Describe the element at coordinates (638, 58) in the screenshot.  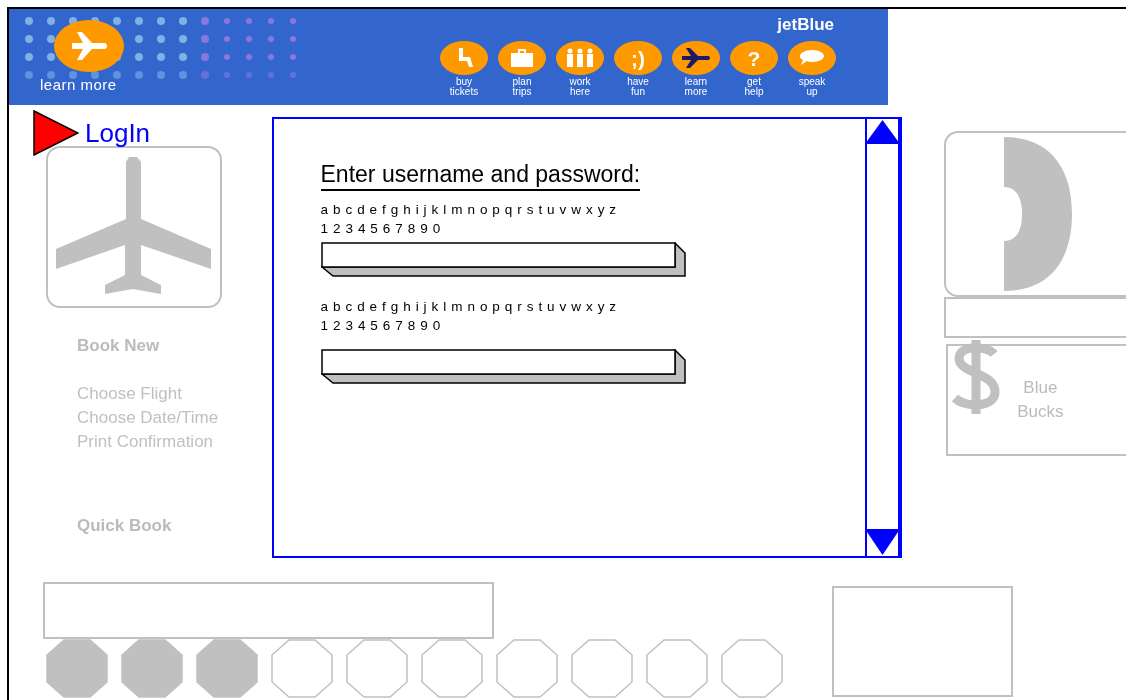
I see `nav-glyph: ;)` at that location.